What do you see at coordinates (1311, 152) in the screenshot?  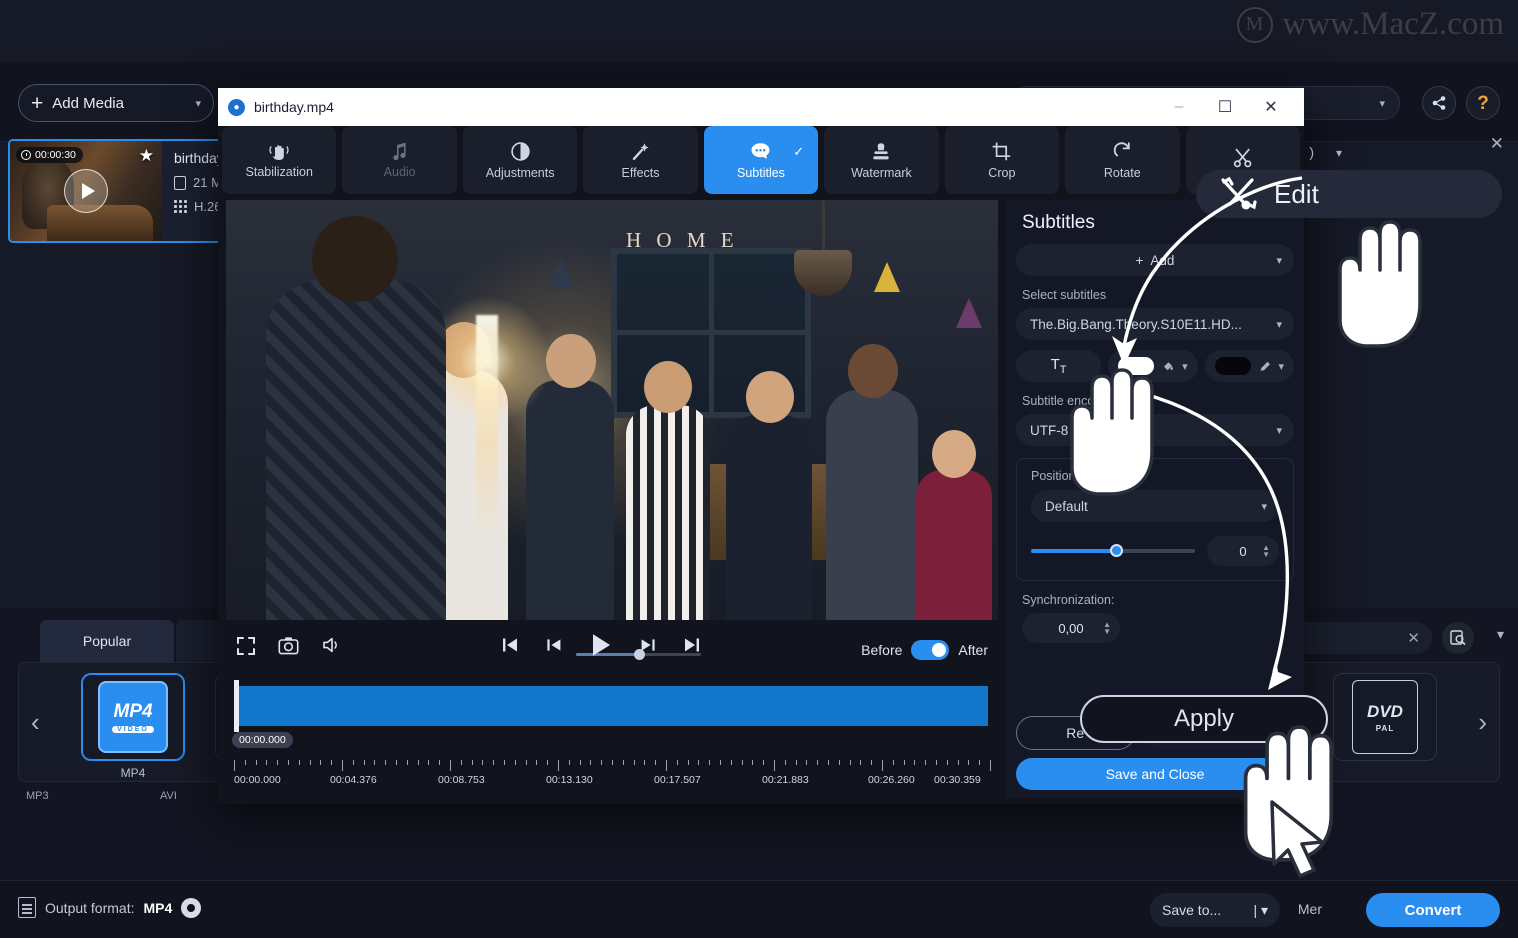 I see `truncated-text: )` at bounding box center [1311, 152].